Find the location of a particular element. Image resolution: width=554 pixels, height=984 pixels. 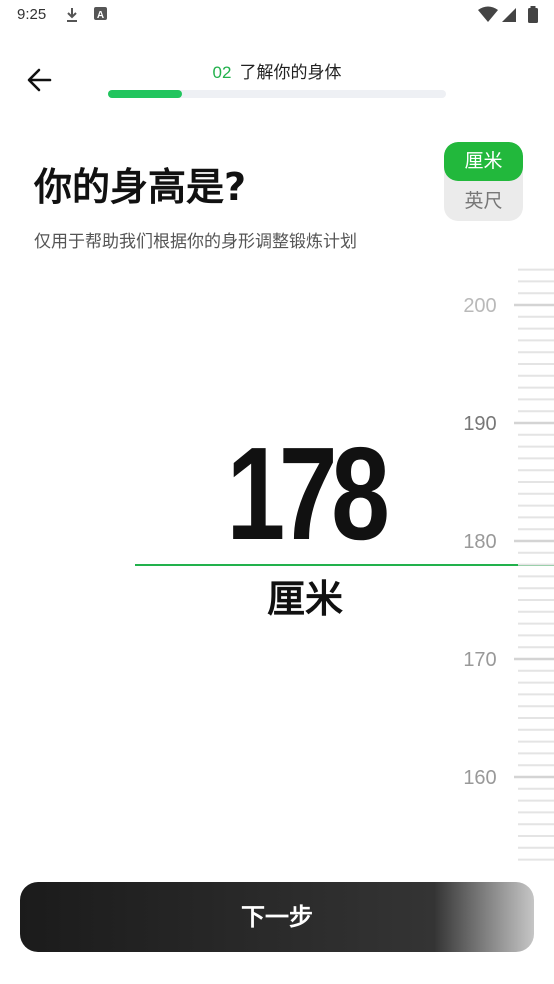

page-subtitle: 仅用于帮助我们根据你的身形调整锻炼计划 is located at coordinates (195, 242).